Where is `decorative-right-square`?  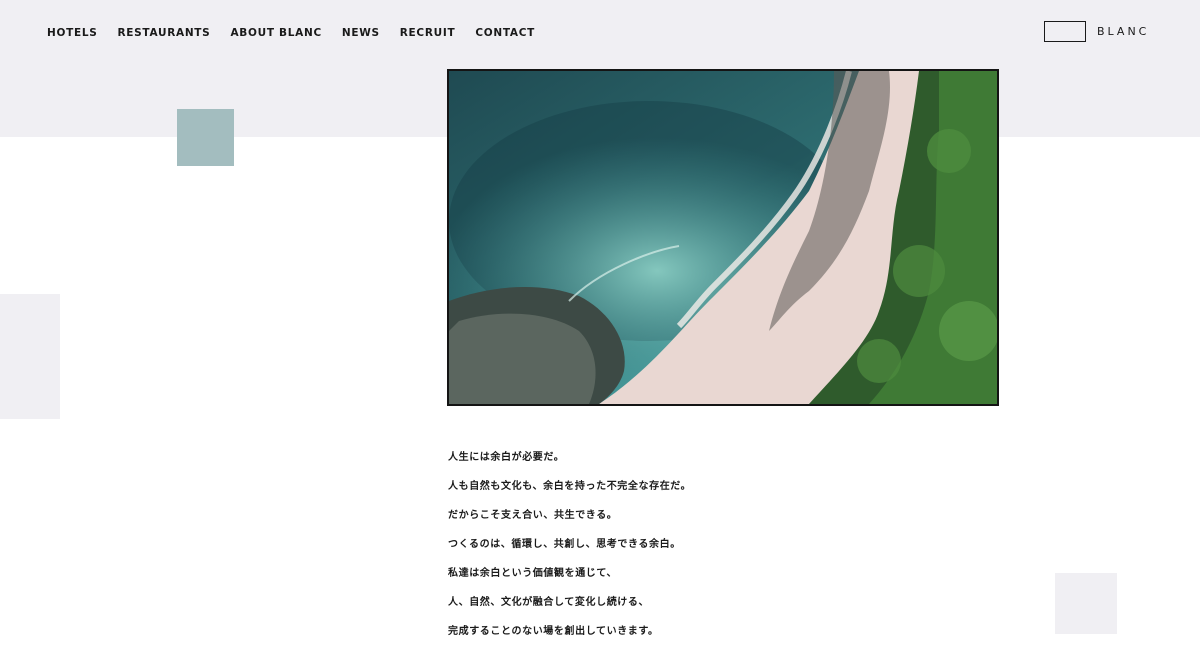 decorative-right-square is located at coordinates (1086, 603).